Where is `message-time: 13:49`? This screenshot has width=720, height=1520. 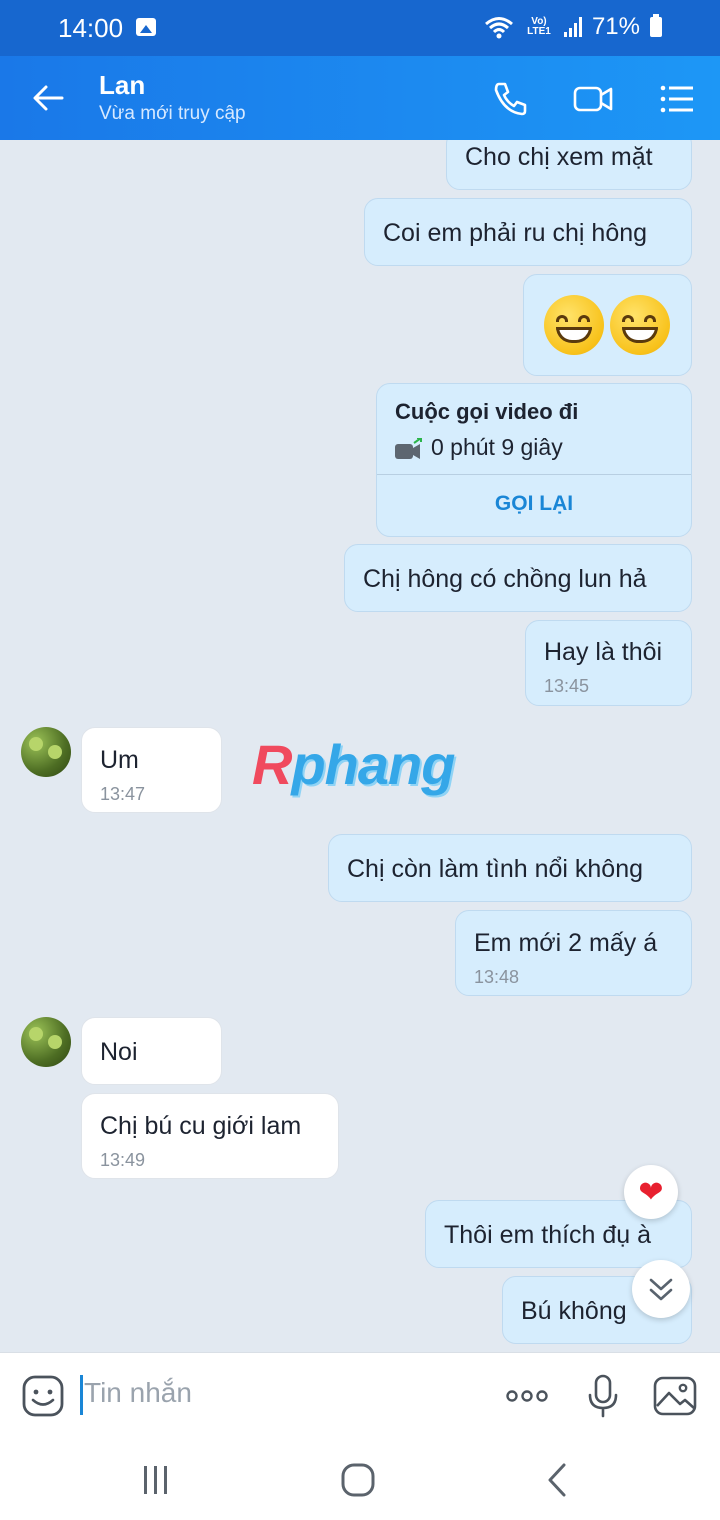
message-time: 13:49 is located at coordinates (123, 1160).